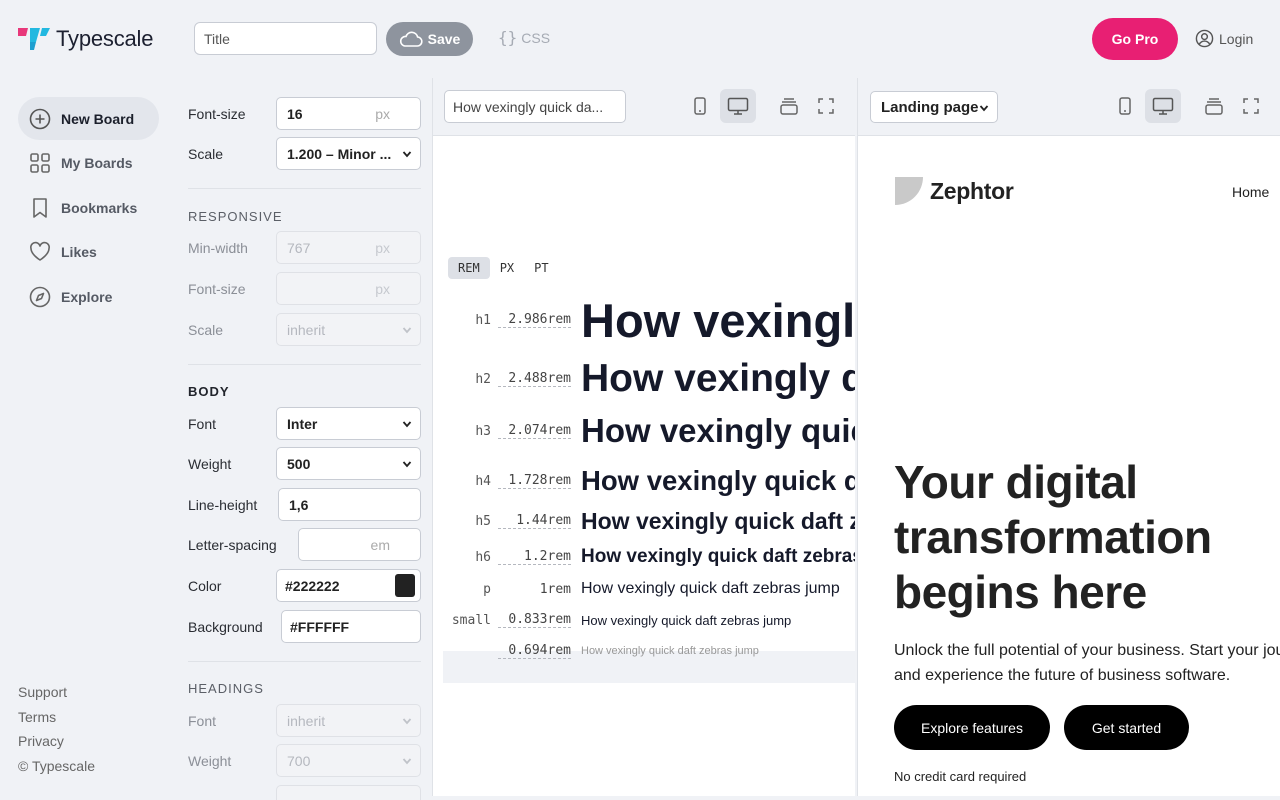 The height and width of the screenshot is (800, 1280). What do you see at coordinates (299, 247) in the screenshot?
I see `min-width-value: 767` at bounding box center [299, 247].